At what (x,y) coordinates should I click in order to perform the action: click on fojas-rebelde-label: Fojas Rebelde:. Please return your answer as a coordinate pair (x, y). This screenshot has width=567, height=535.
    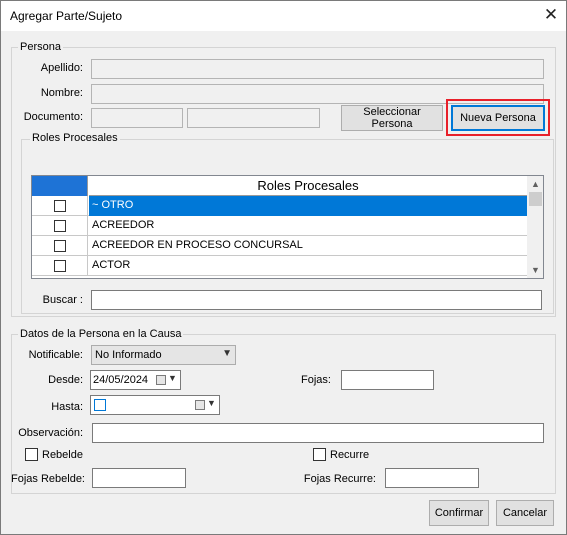
    Looking at the image, I should click on (48, 479).